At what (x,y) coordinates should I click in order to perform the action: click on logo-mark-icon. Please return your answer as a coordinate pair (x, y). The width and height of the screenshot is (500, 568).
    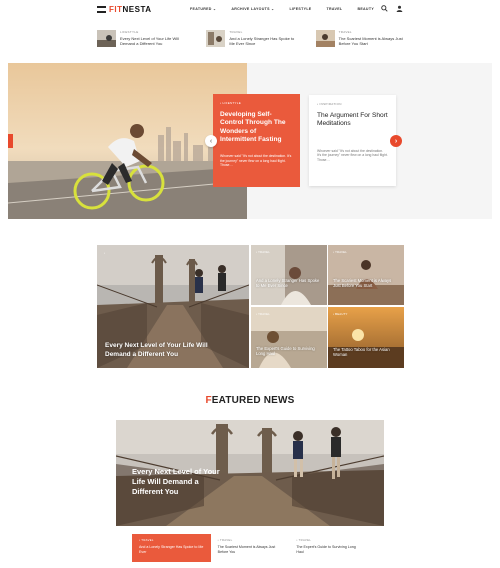
    Looking at the image, I should click on (101, 9).